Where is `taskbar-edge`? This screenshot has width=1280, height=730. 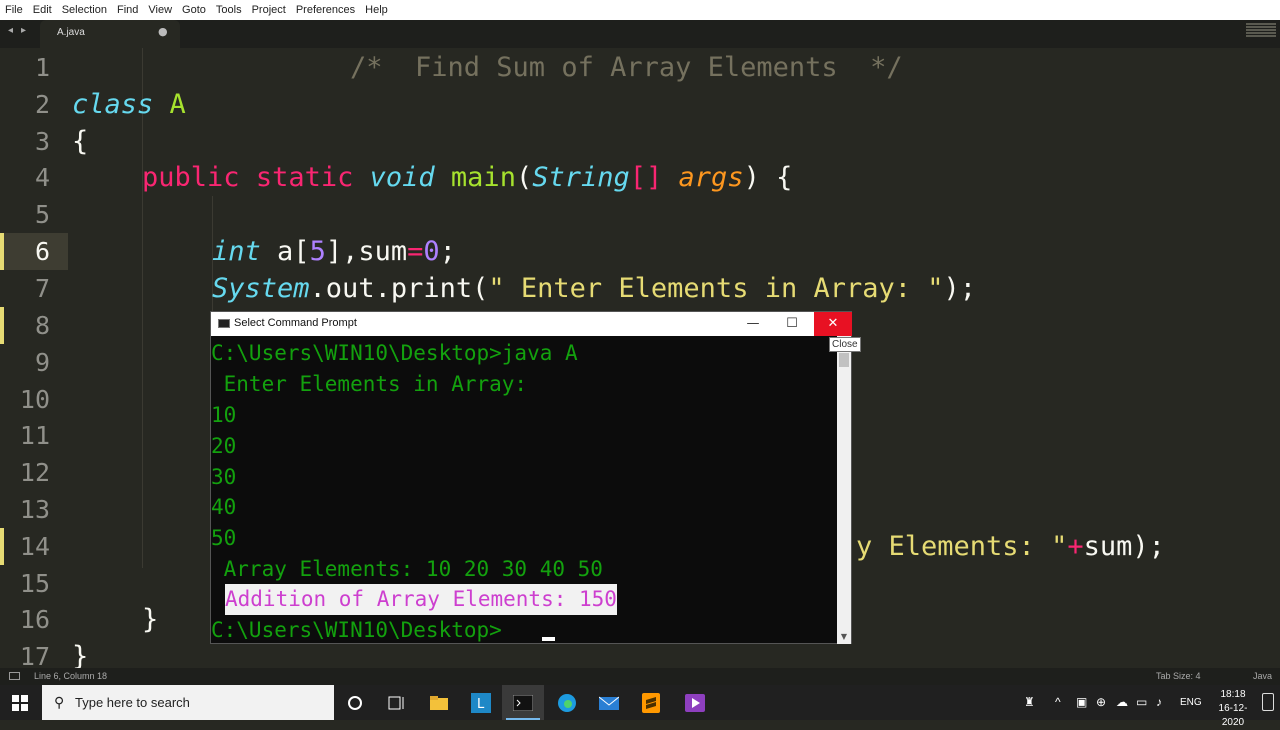
taskbar-edge is located at coordinates (567, 702).